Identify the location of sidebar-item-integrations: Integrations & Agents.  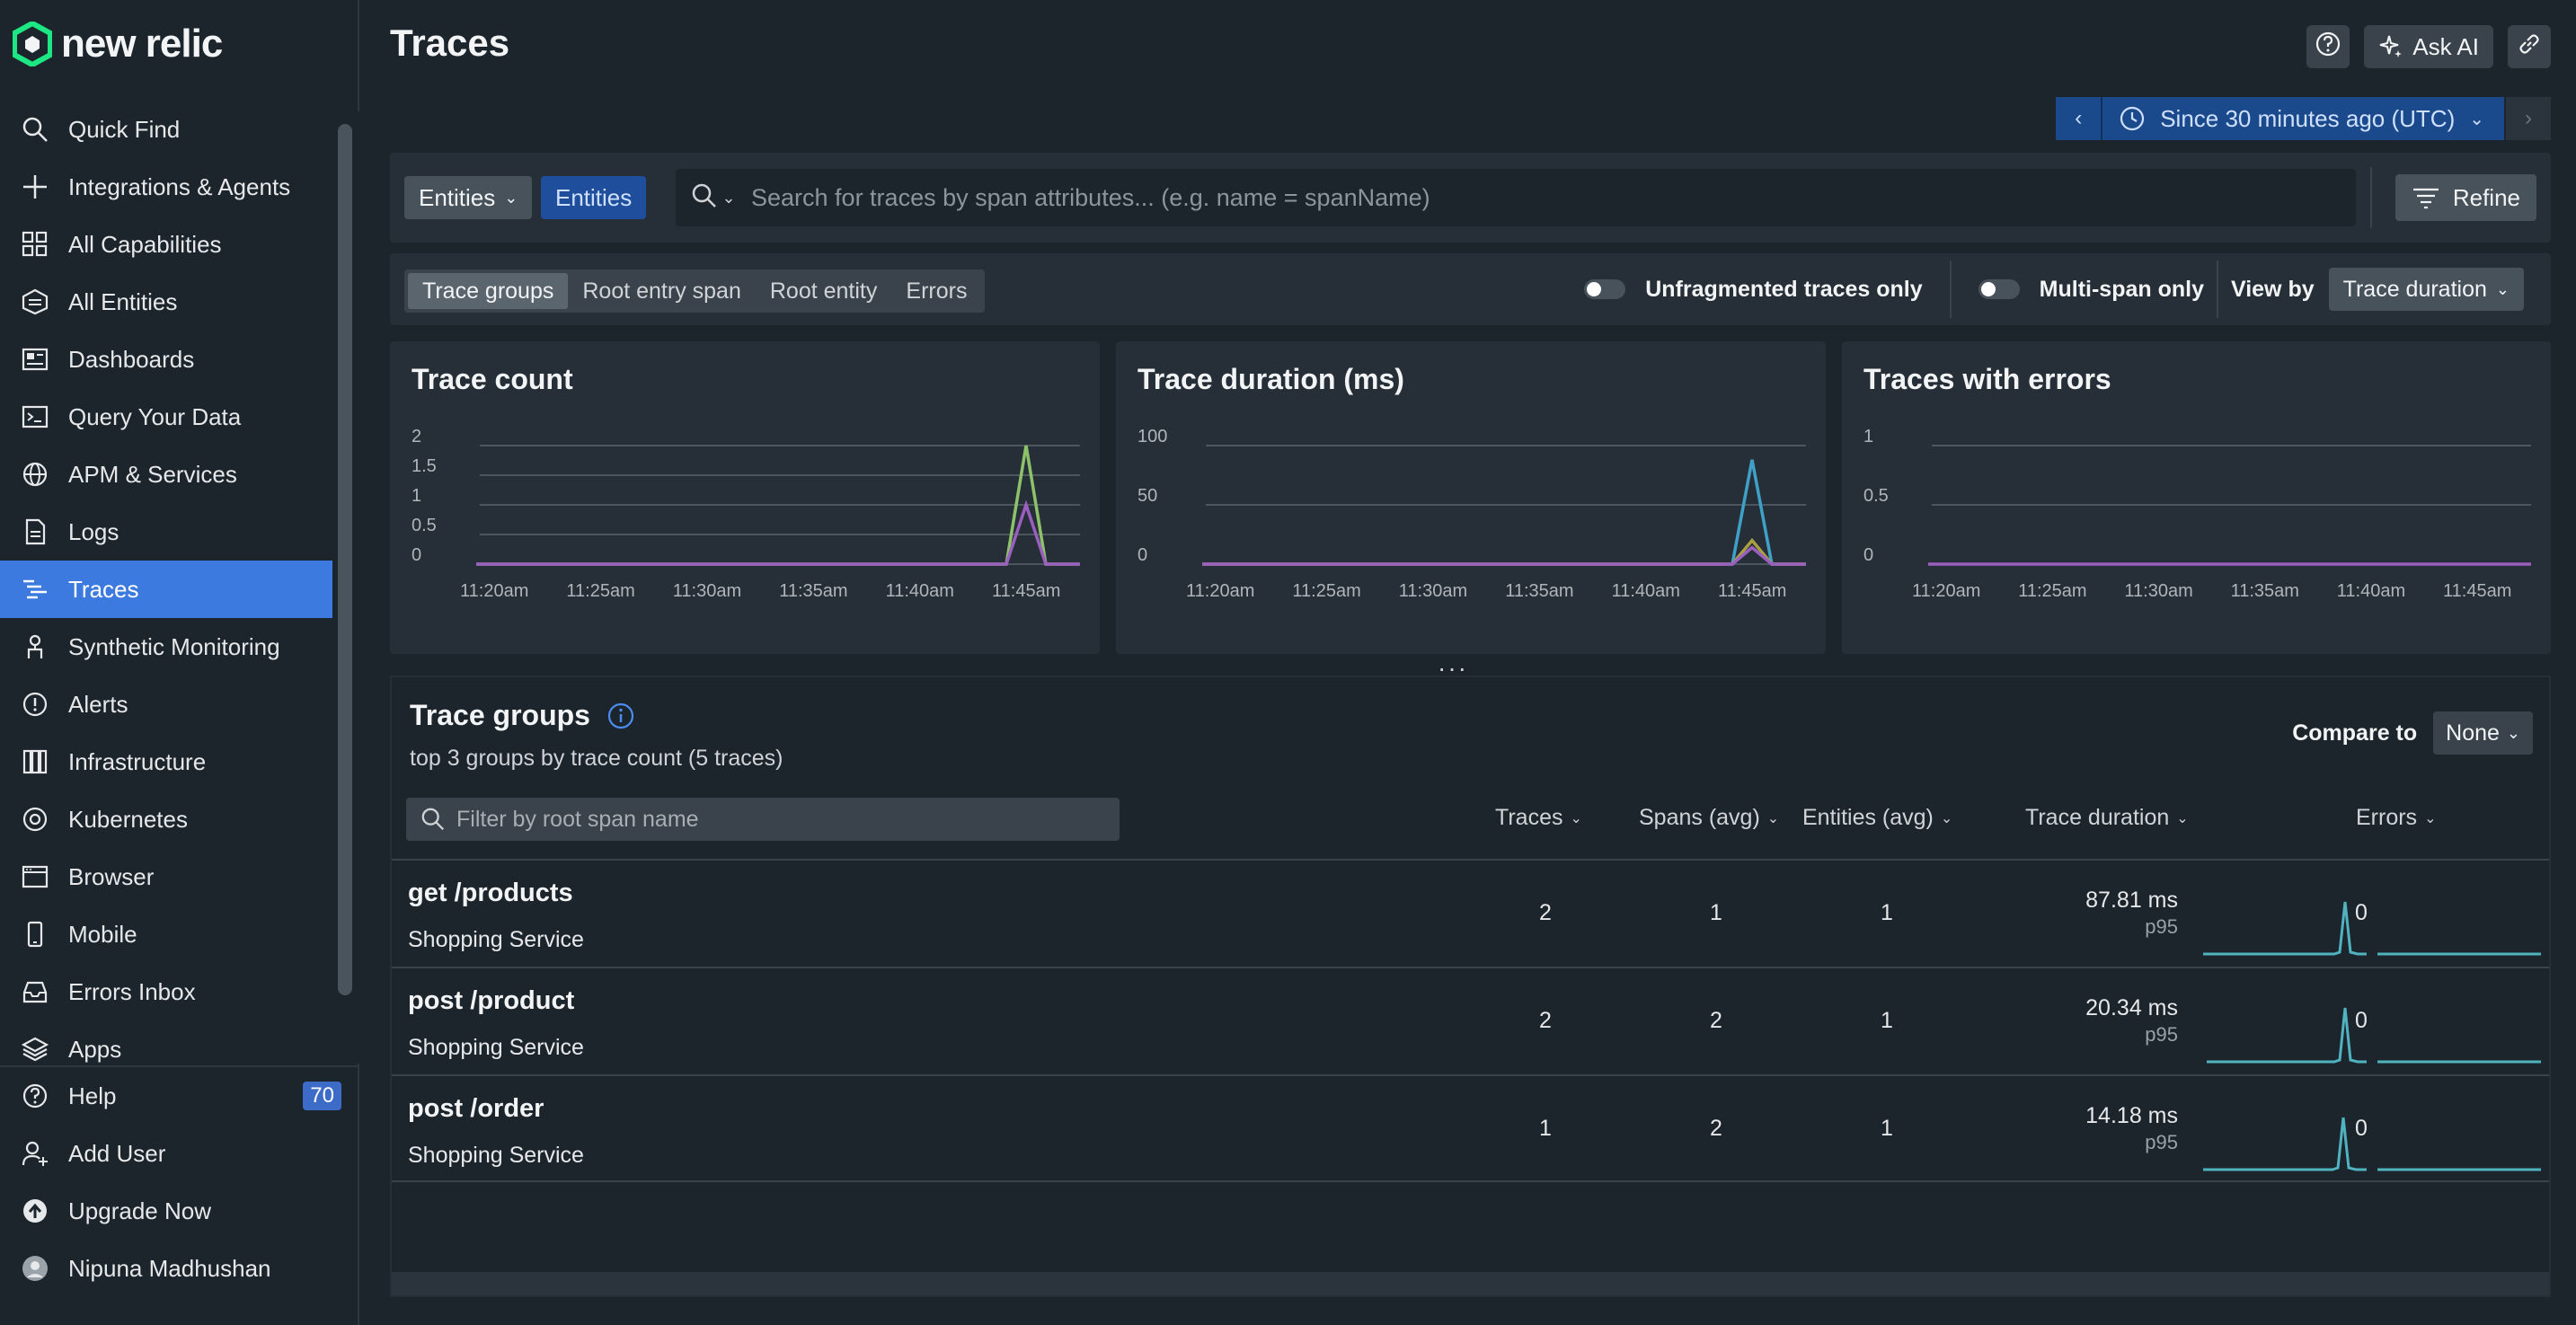
(166, 187).